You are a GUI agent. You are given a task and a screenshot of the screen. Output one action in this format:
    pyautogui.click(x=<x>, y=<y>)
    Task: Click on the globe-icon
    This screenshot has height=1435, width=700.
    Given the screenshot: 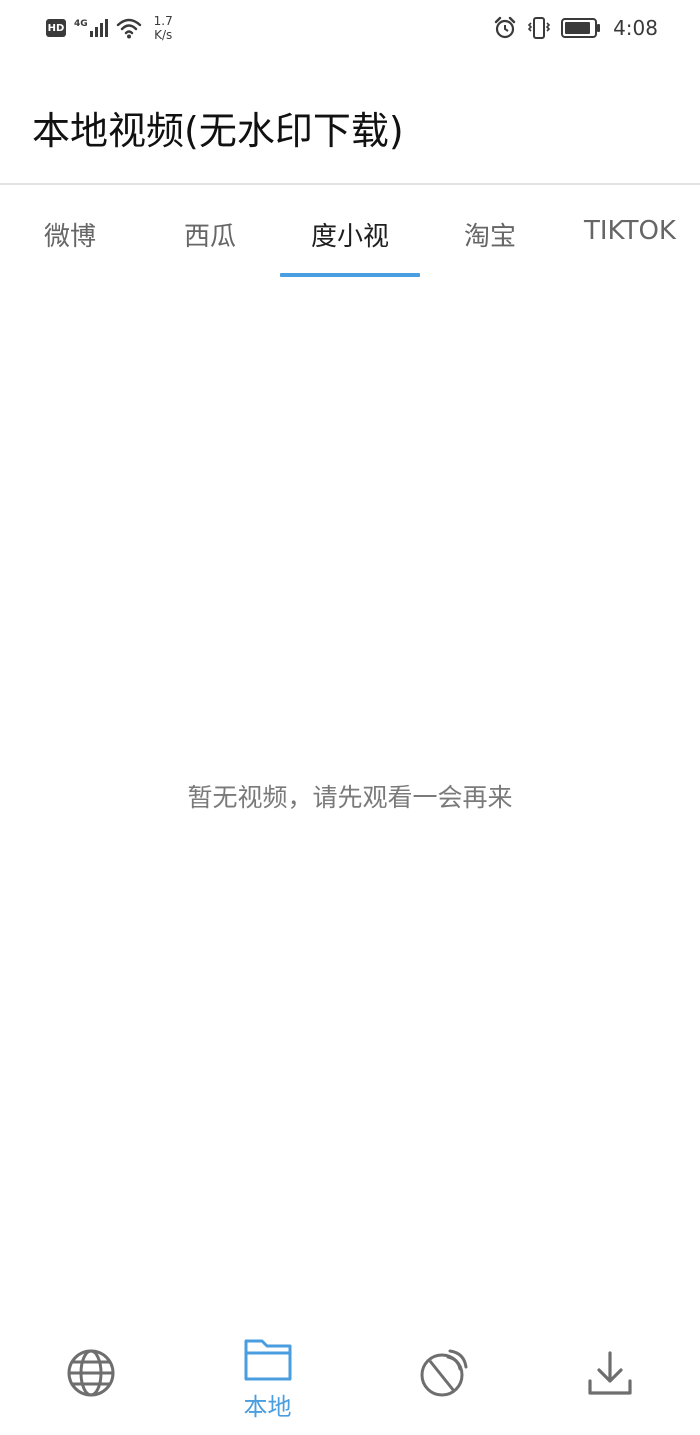 What is the action you would take?
    pyautogui.click(x=90, y=1373)
    